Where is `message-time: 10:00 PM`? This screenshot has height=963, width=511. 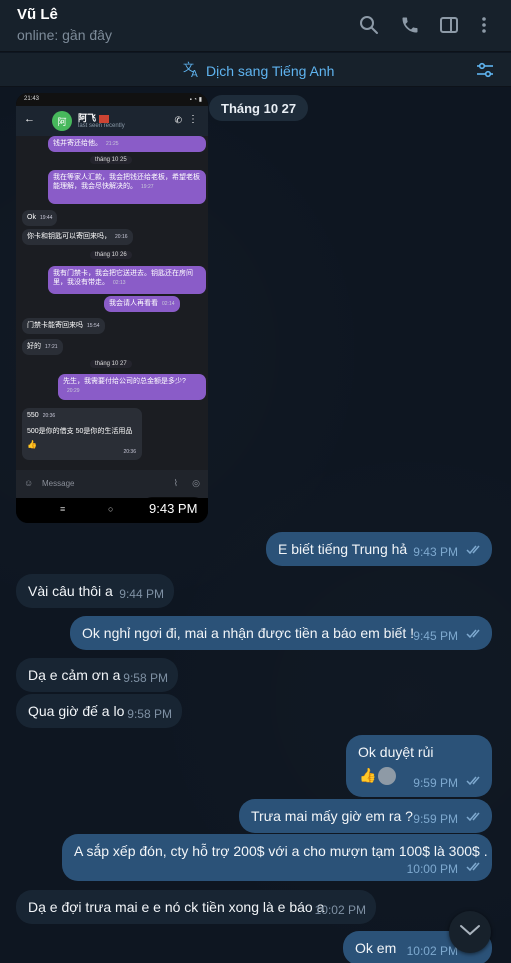 message-time: 10:00 PM is located at coordinates (432, 869).